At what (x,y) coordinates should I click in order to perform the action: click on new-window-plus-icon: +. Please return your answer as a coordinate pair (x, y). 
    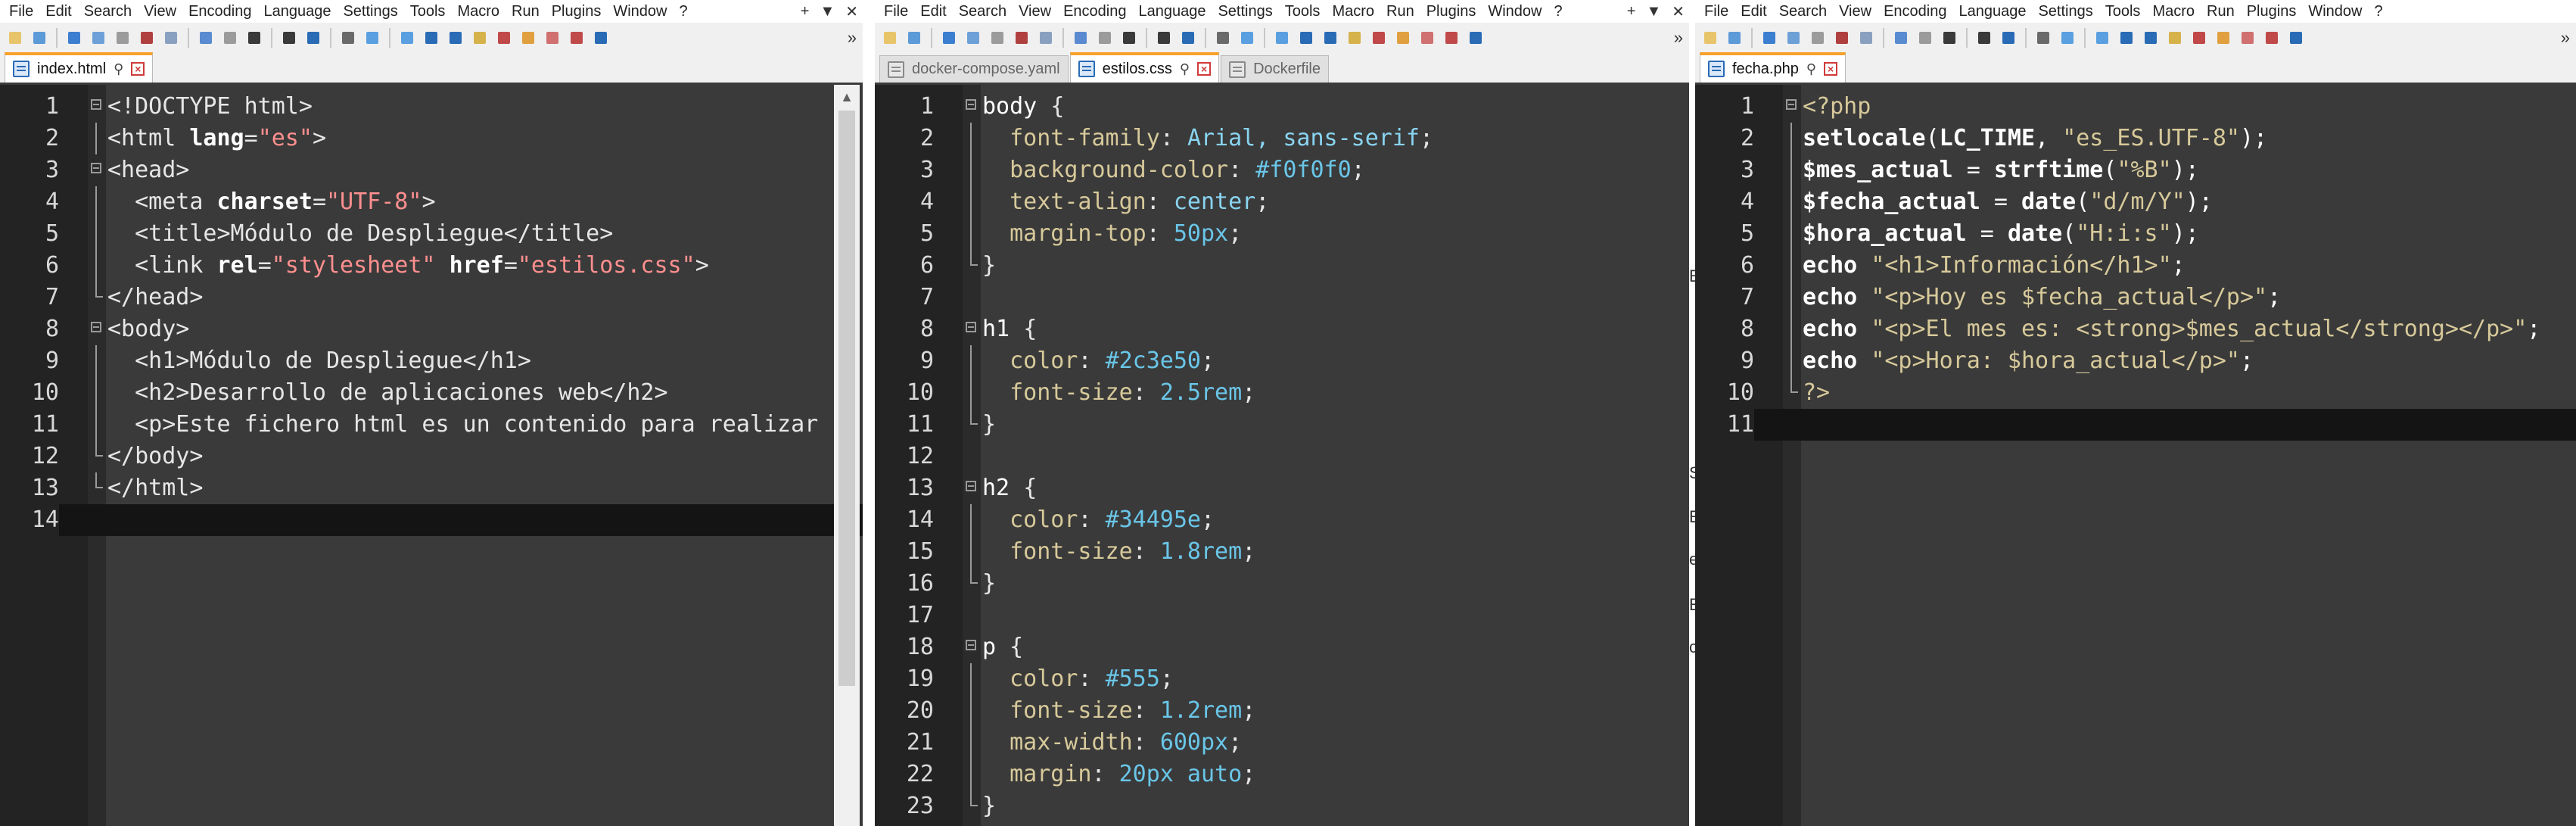
    Looking at the image, I should click on (1631, 11).